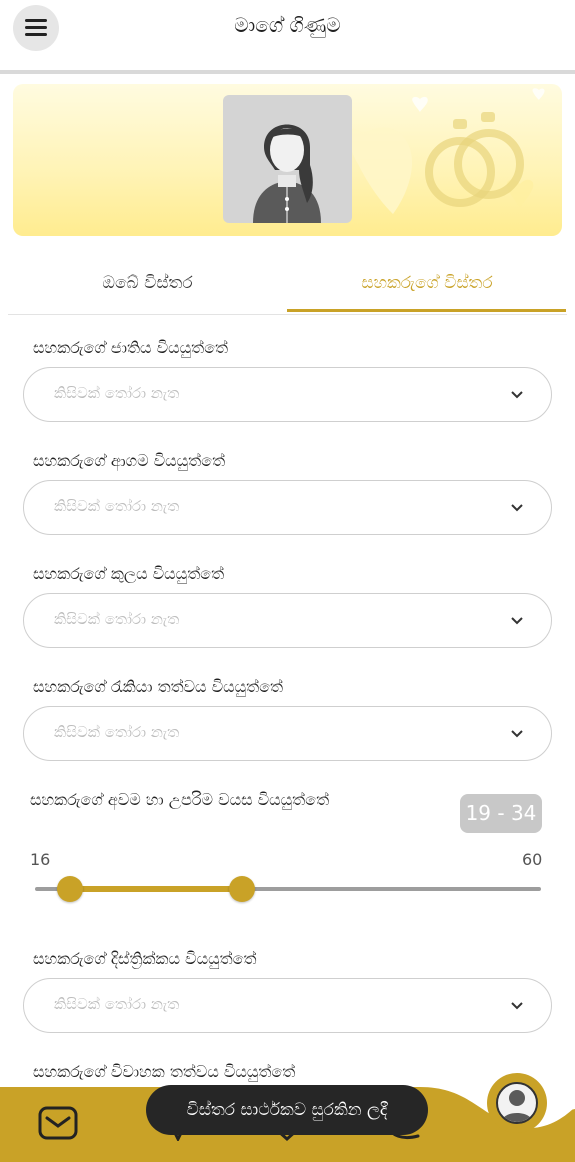 This screenshot has width=575, height=1162. I want to click on occupation-placeholder: කිසිවක් තෝරා නැත, so click(117, 732).